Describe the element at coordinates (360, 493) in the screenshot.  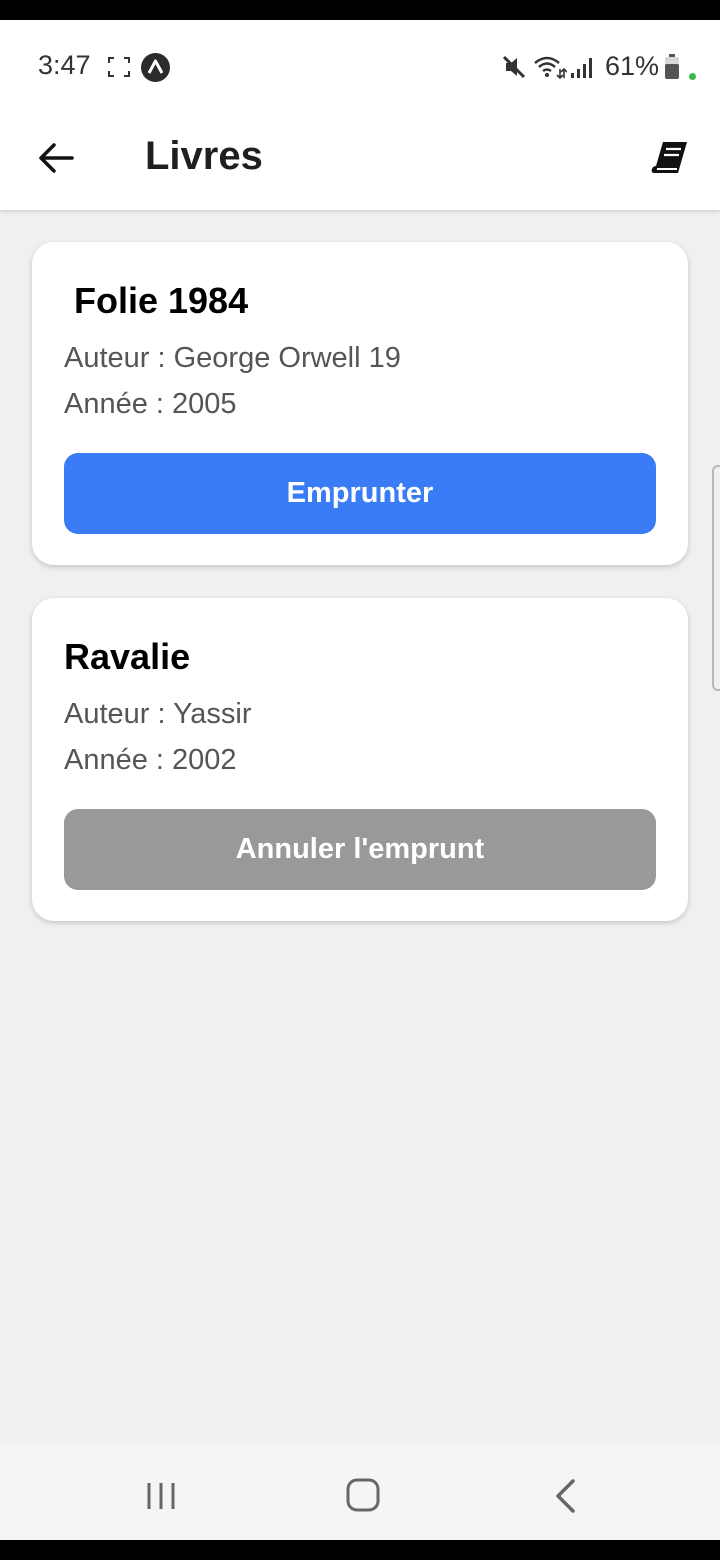
I see `borrow-button: Emprunter` at that location.